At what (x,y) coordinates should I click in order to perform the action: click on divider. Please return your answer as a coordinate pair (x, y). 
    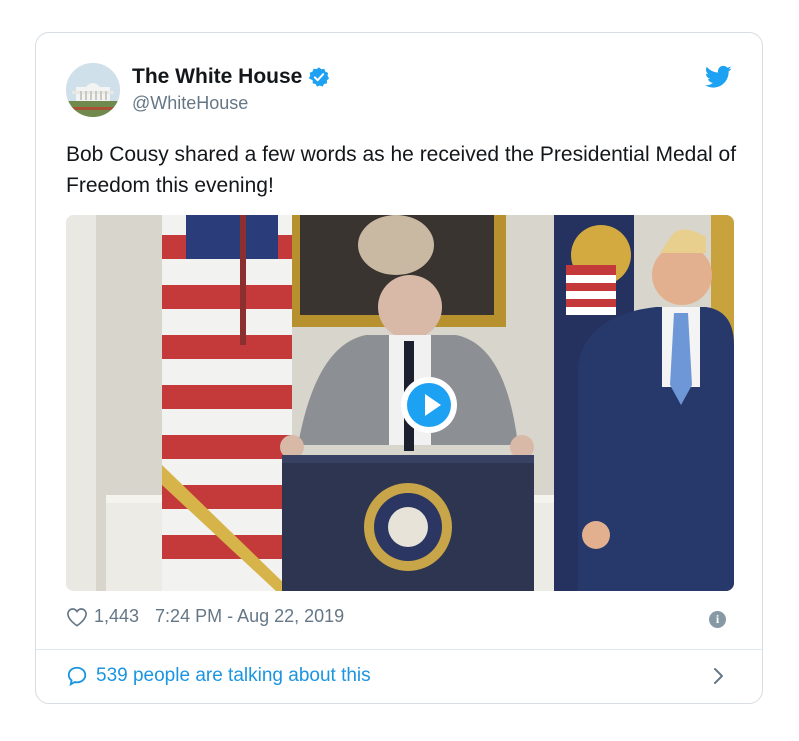
    Looking at the image, I should click on (399, 649).